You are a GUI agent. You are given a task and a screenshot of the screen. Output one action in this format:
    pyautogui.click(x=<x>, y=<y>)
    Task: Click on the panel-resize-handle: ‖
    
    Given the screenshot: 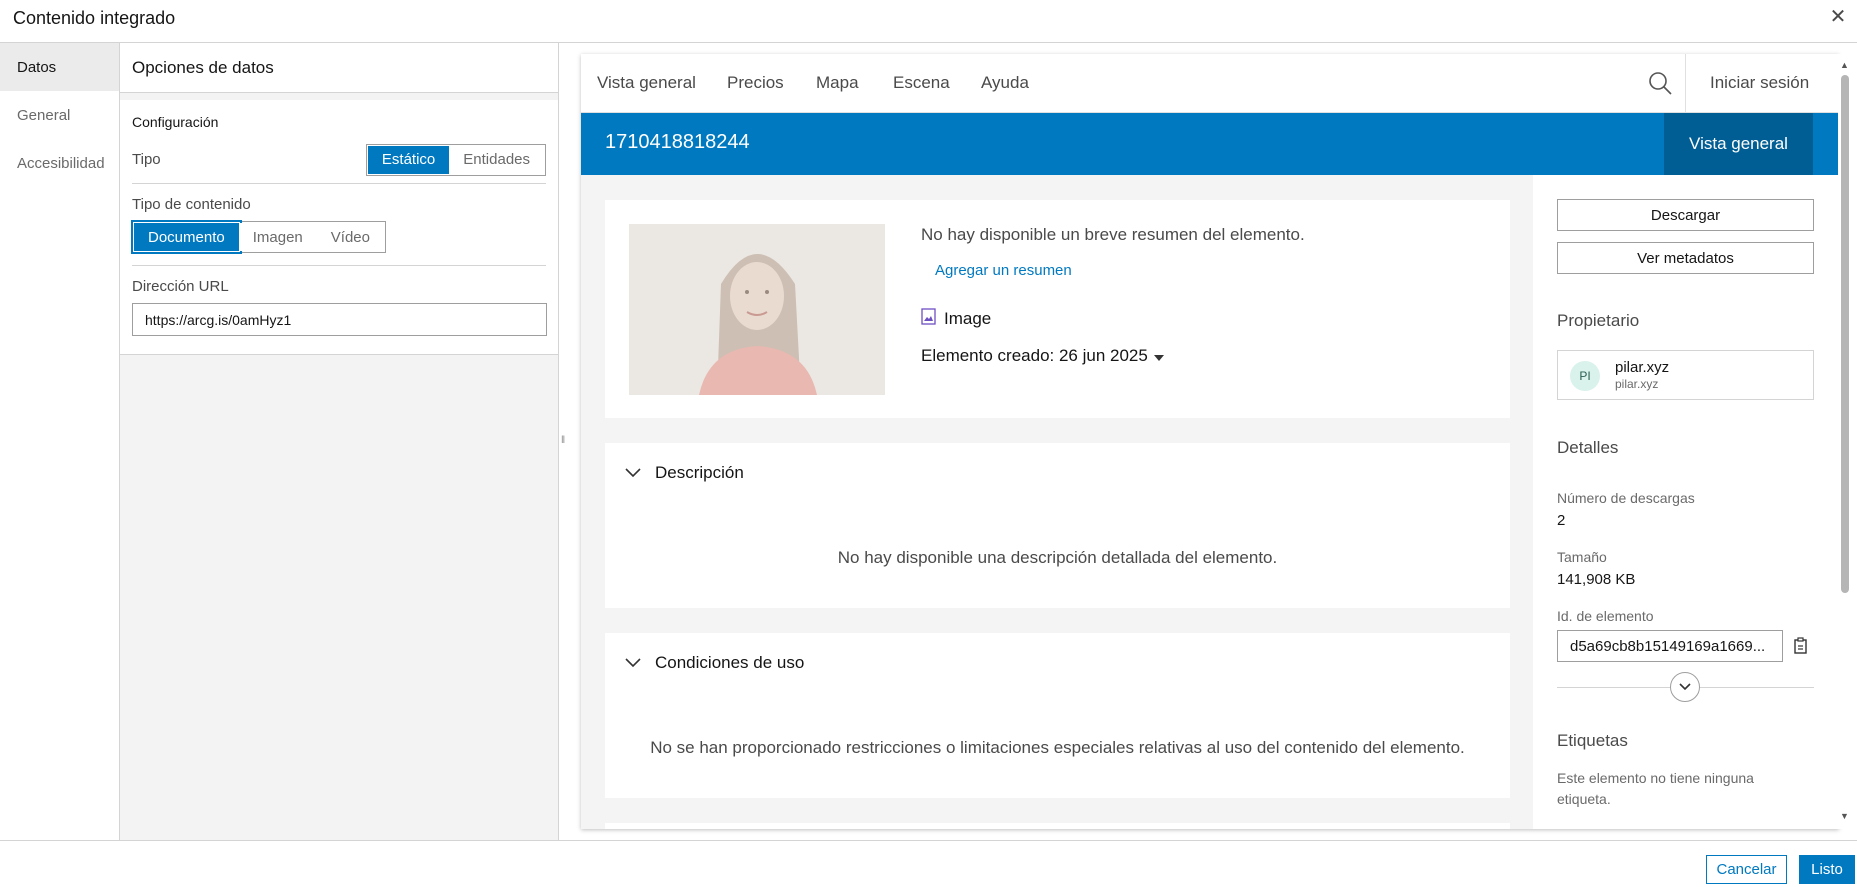 What is the action you would take?
    pyautogui.click(x=564, y=442)
    